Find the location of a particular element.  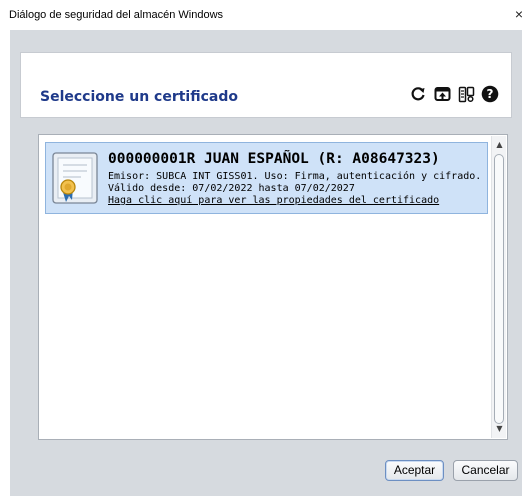

vertical-scrollbar: ▲ ▼ is located at coordinates (498, 287).